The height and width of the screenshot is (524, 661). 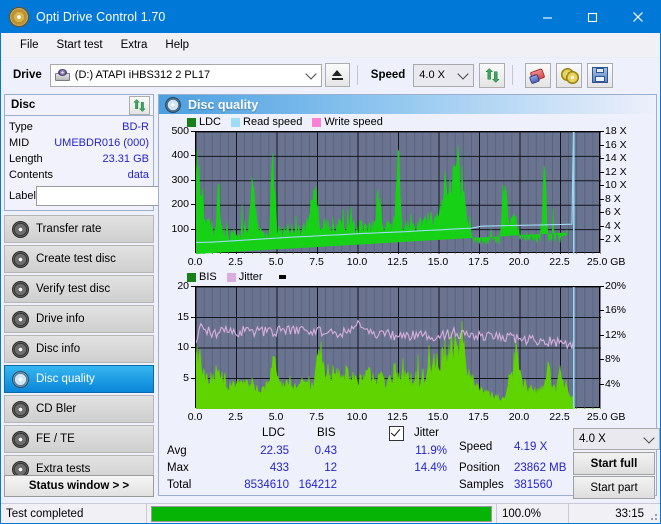 I want to click on speed-select-value: 4.0 X, so click(x=432, y=75).